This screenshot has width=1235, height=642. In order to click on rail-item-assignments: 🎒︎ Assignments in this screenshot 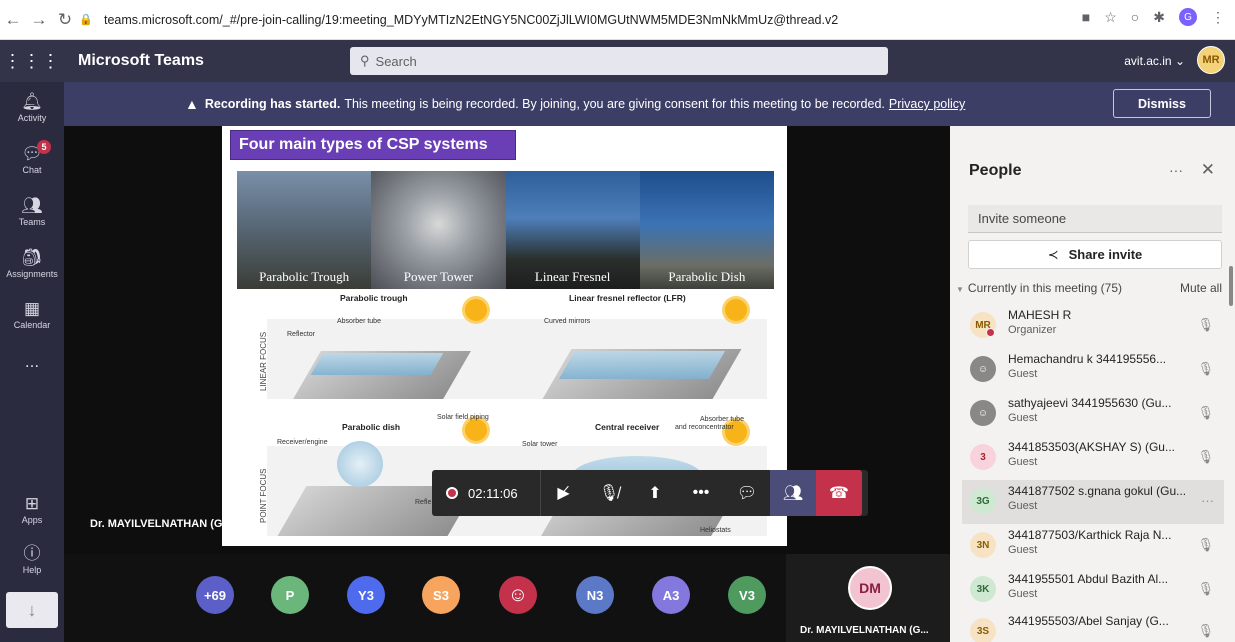, I will do `click(32, 263)`.